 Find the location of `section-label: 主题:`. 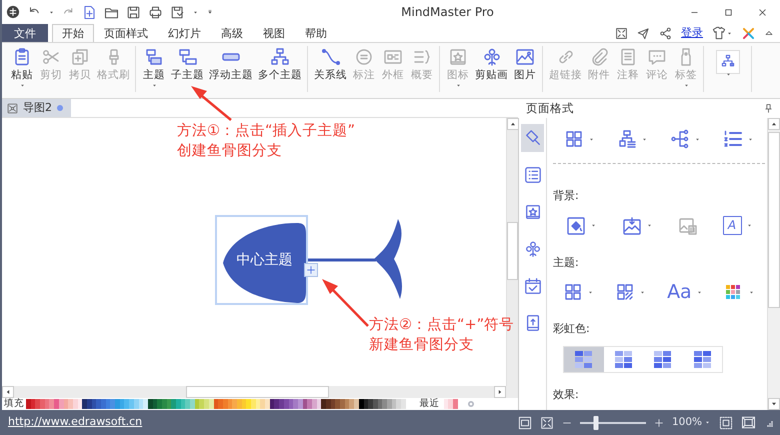

section-label: 主题: is located at coordinates (566, 262).